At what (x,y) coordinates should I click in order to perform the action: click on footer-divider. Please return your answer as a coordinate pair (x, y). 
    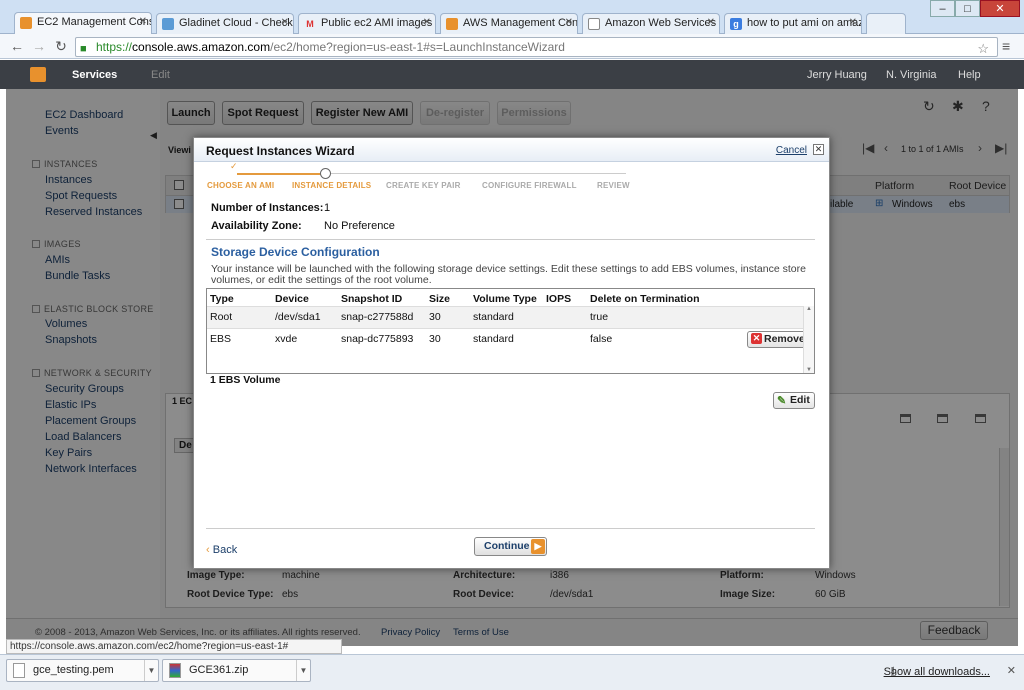
    Looking at the image, I should click on (510, 528).